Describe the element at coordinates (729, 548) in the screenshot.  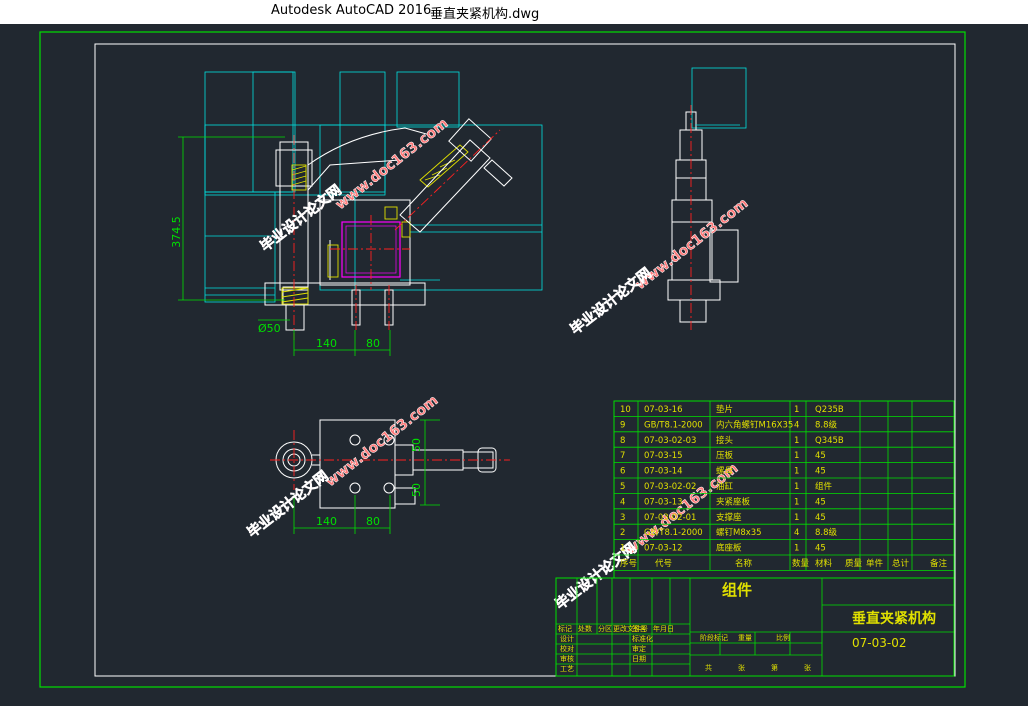
I see `bom-cell-name: 底座板` at that location.